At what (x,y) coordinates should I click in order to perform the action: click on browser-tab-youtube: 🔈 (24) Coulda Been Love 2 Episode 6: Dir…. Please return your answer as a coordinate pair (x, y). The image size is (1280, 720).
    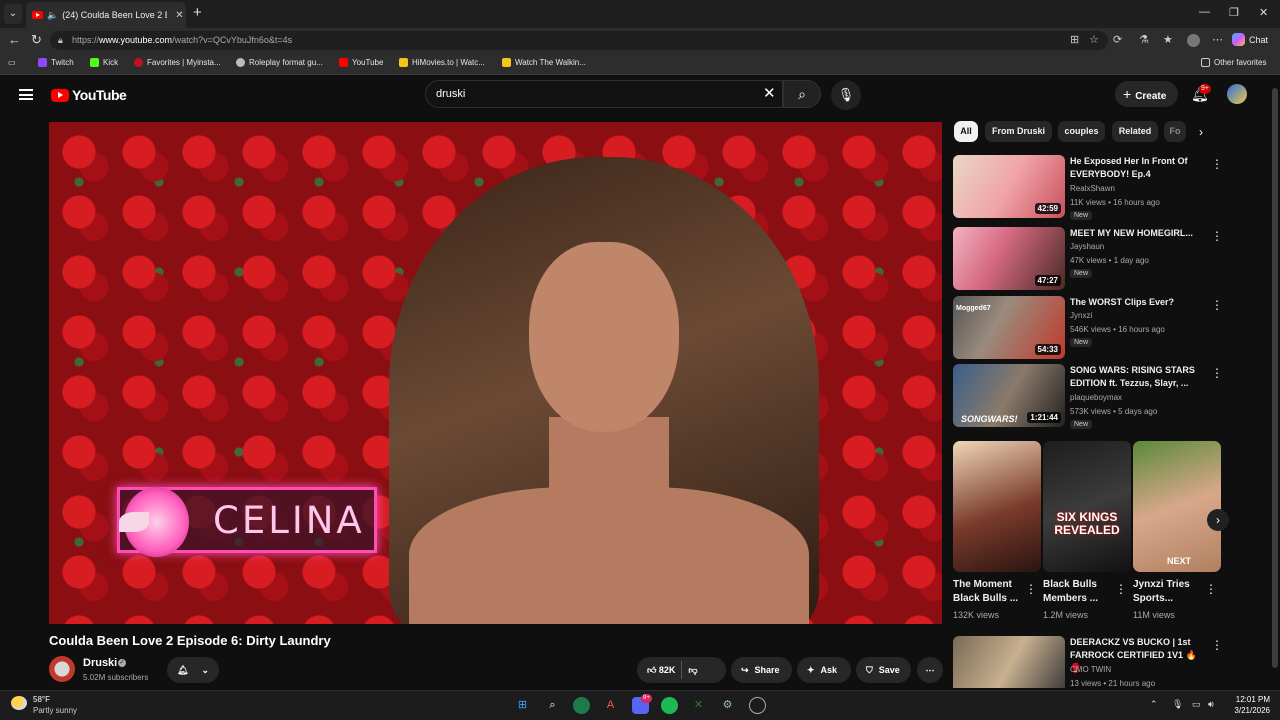
    Looking at the image, I should click on (106, 15).